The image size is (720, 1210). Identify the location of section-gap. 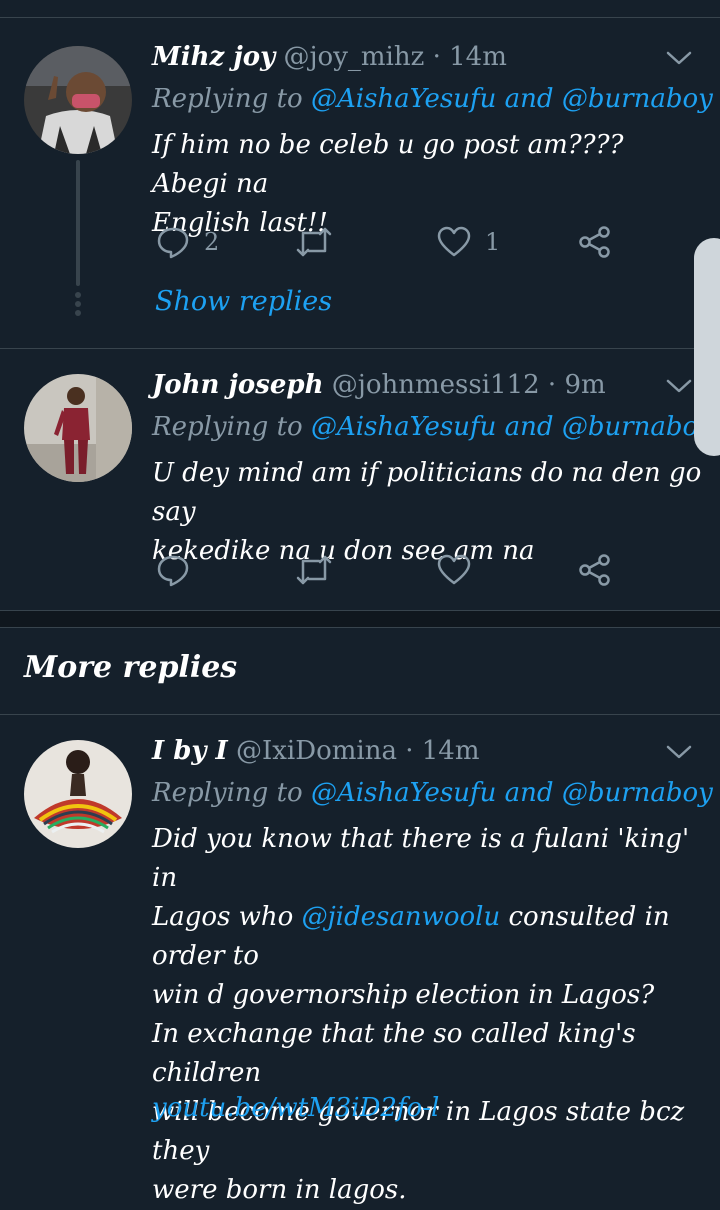
(360, 618).